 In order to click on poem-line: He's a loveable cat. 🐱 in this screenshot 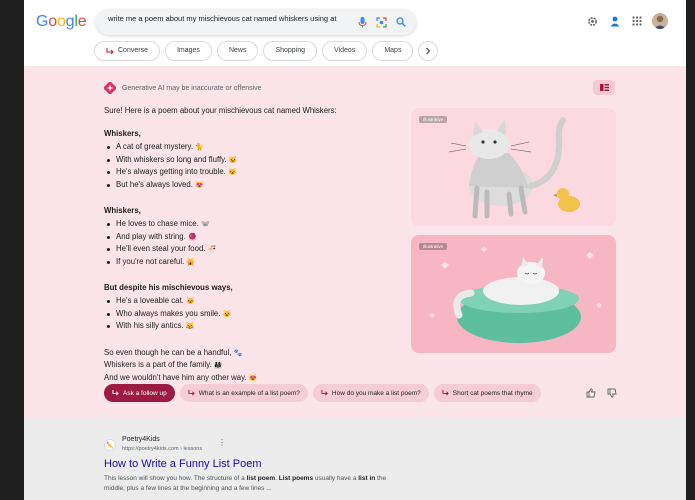, I will do `click(254, 302)`.